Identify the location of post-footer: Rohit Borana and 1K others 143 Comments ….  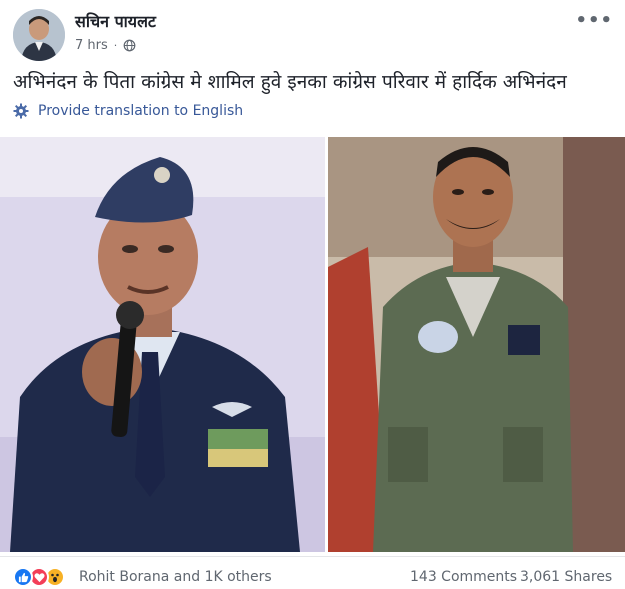
(312, 572).